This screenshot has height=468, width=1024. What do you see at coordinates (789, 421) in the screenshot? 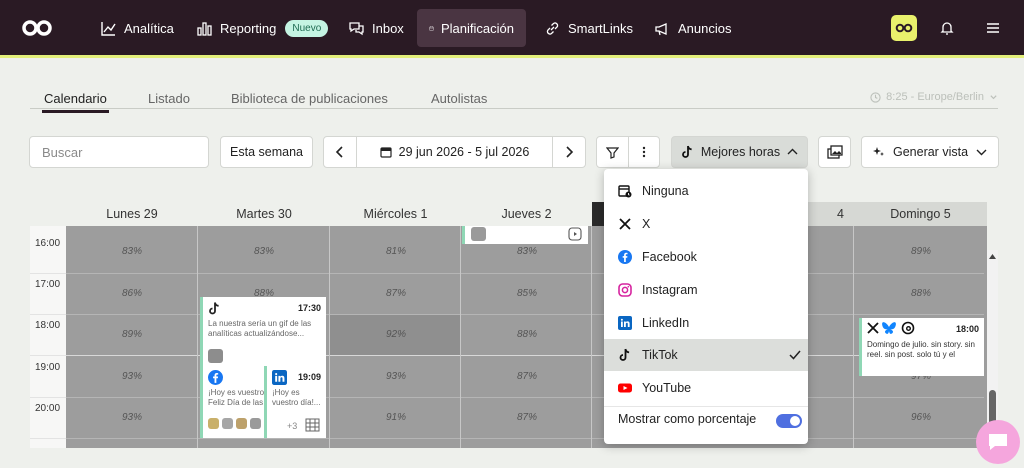
I see `percentage-toggle` at bounding box center [789, 421].